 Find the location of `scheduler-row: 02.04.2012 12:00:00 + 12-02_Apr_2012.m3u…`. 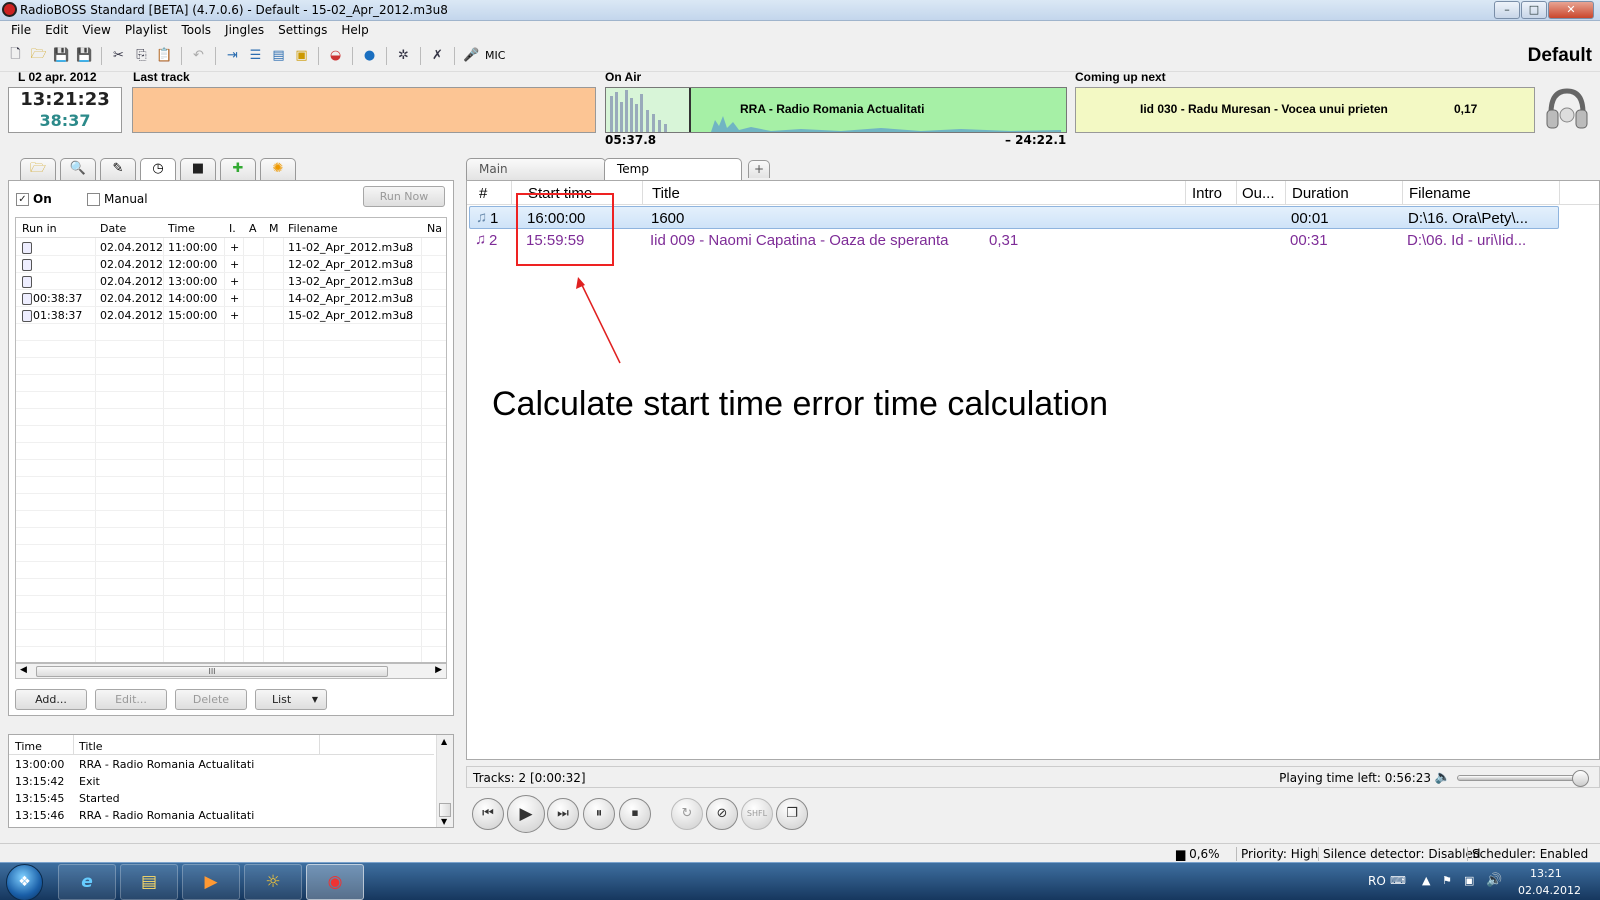

scheduler-row: 02.04.2012 12:00:00 + 12-02_Apr_2012.m3u… is located at coordinates (231, 264).